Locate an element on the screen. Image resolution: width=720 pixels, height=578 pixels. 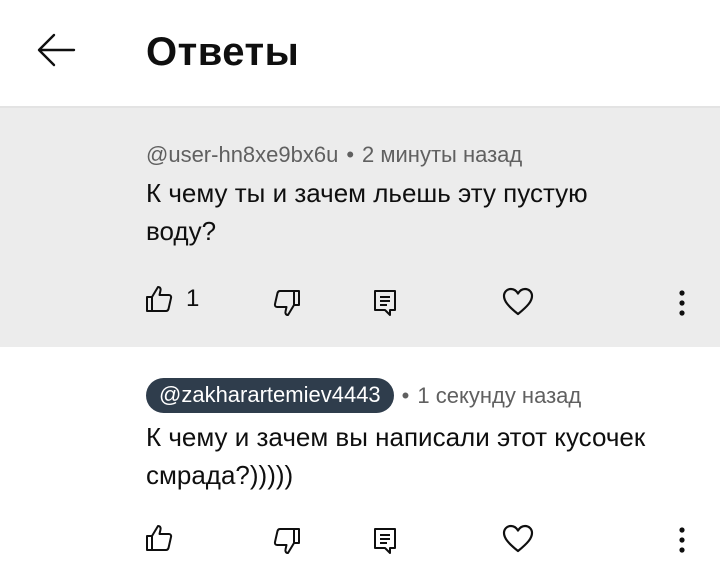
like-count: 1 is located at coordinates (193, 298).